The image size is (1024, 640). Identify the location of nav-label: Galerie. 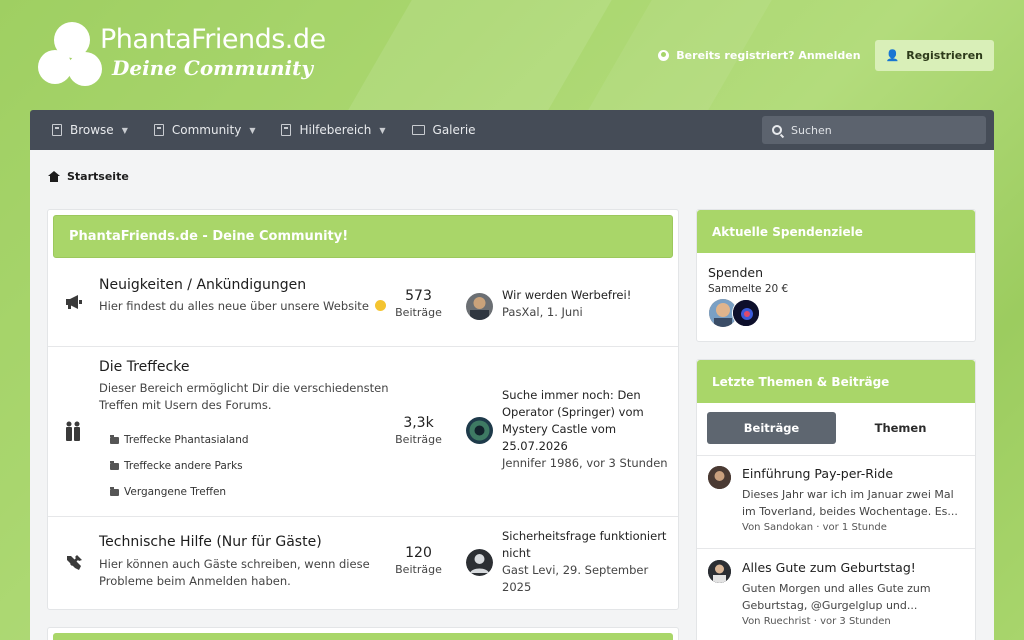
(454, 130).